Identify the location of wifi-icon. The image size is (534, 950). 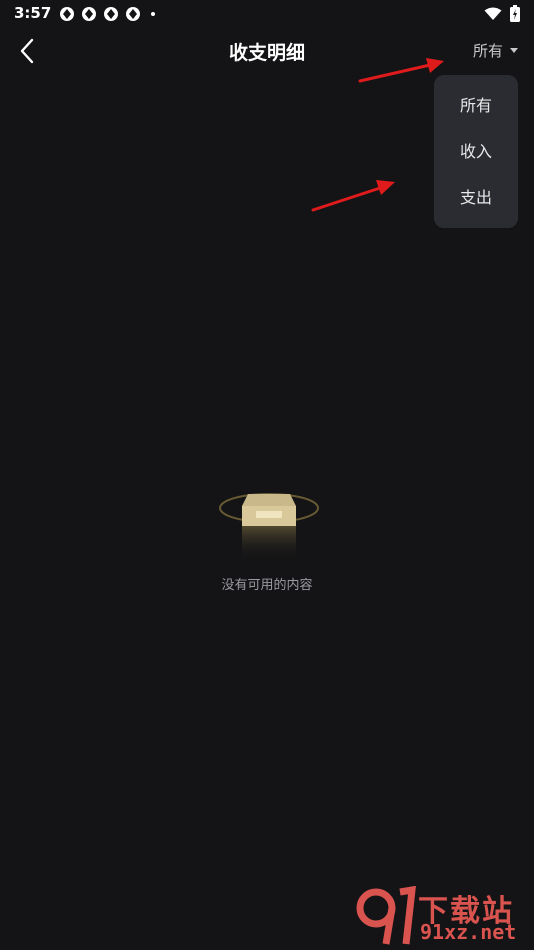
(493, 13).